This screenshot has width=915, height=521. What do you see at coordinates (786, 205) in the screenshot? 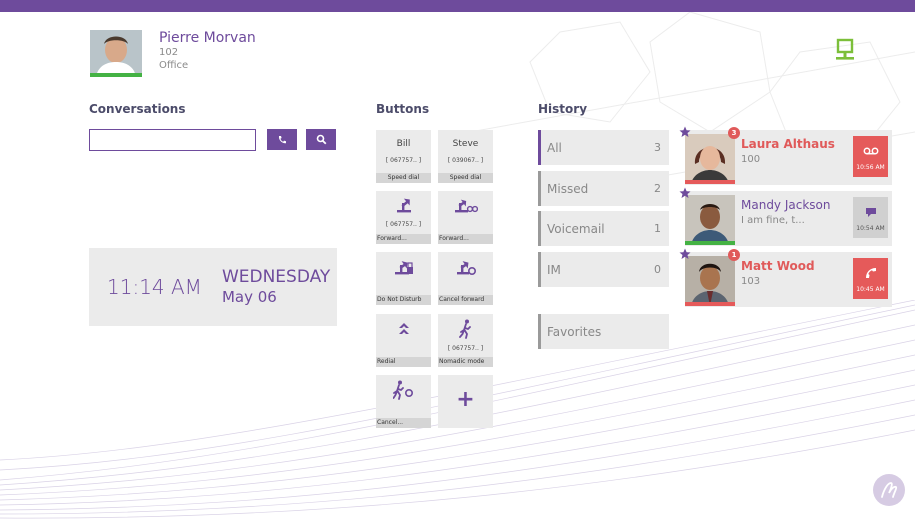
I see `contact-name: Mandy Jackson` at bounding box center [786, 205].